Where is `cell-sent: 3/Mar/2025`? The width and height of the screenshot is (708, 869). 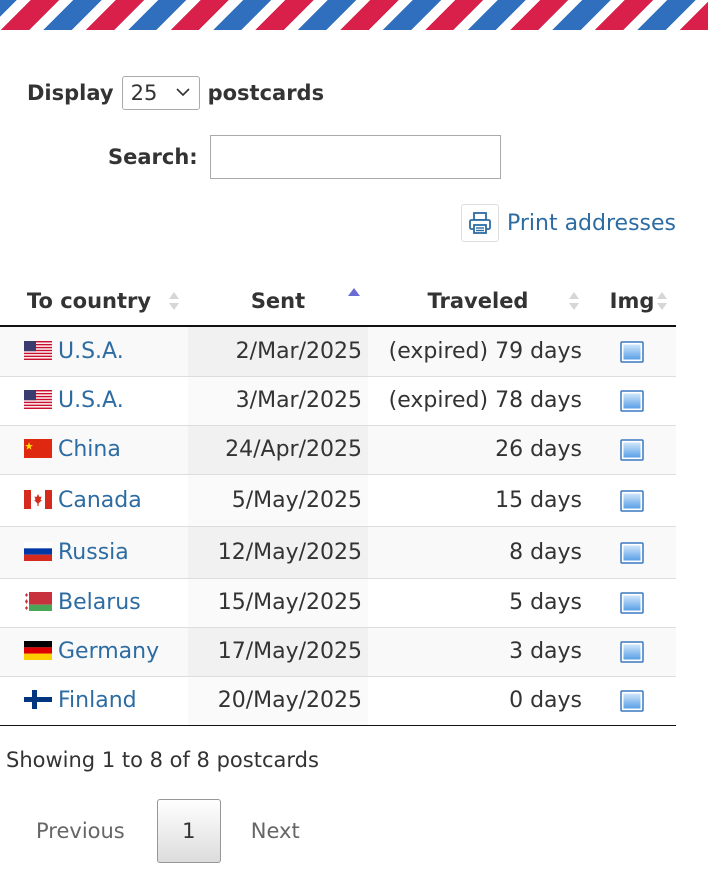 cell-sent: 3/Mar/2025 is located at coordinates (278, 401).